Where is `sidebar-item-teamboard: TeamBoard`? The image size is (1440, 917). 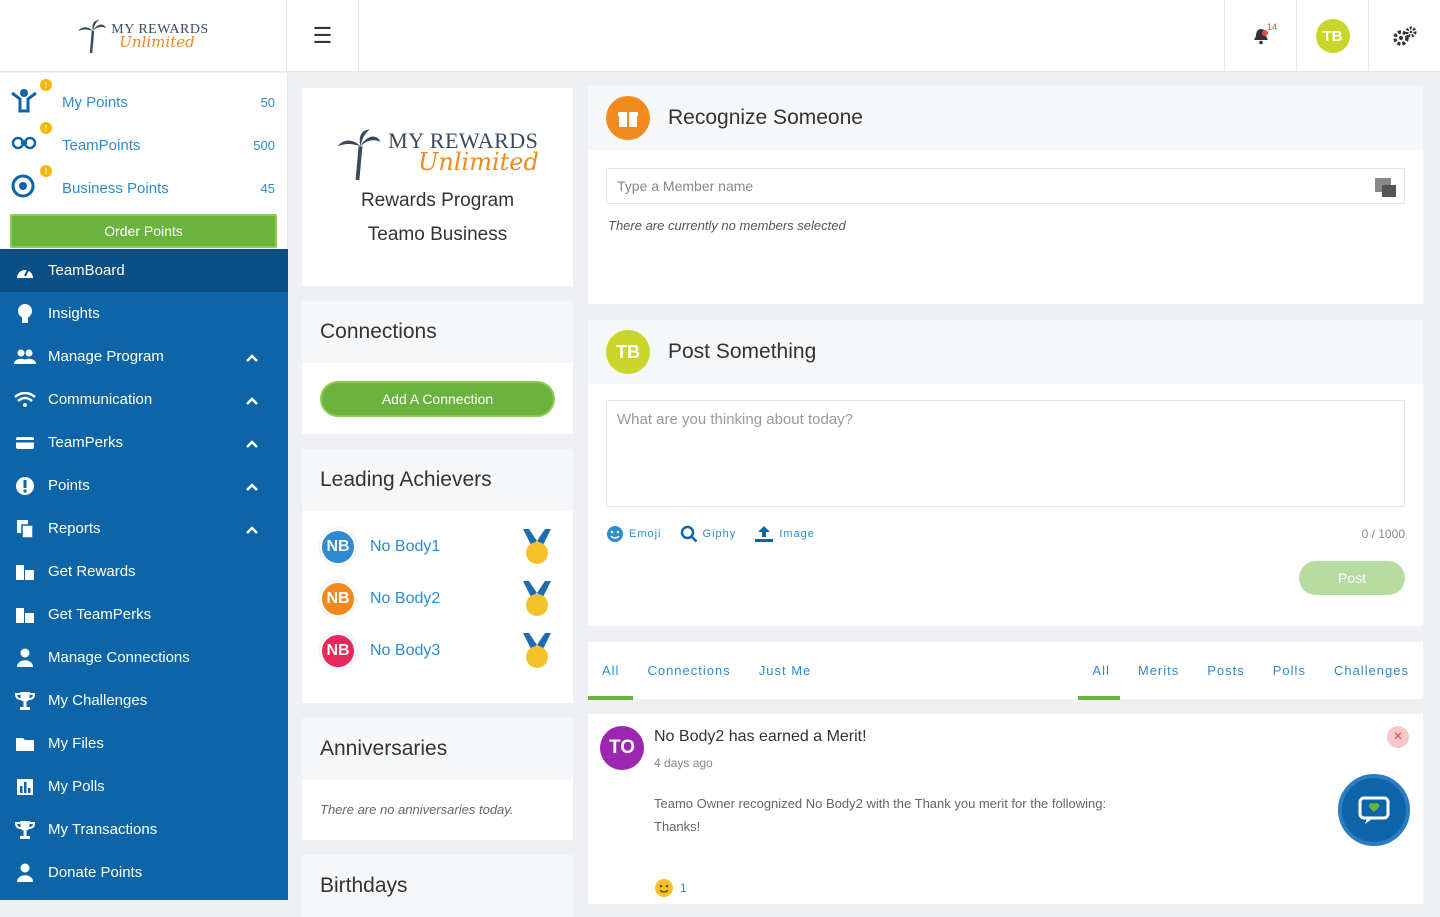 sidebar-item-teamboard: TeamBoard is located at coordinates (144, 270).